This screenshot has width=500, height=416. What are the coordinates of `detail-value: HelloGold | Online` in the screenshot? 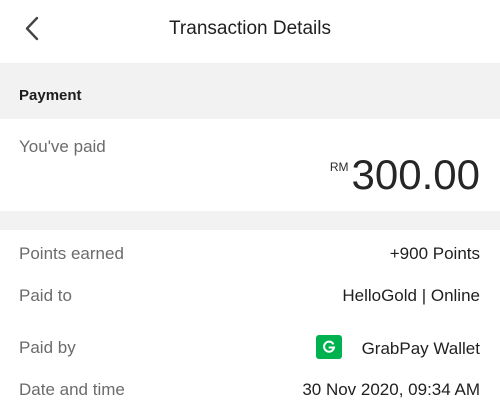 It's located at (411, 296).